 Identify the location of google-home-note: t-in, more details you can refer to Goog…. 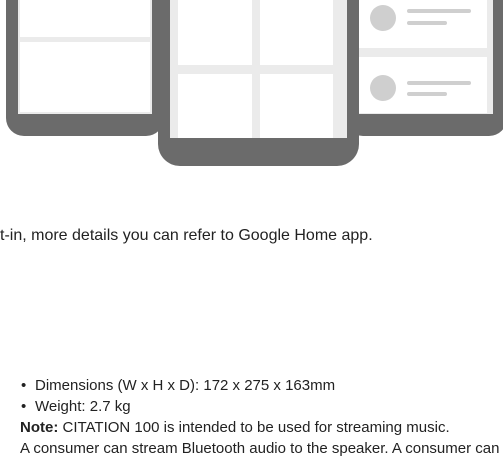
(186, 235).